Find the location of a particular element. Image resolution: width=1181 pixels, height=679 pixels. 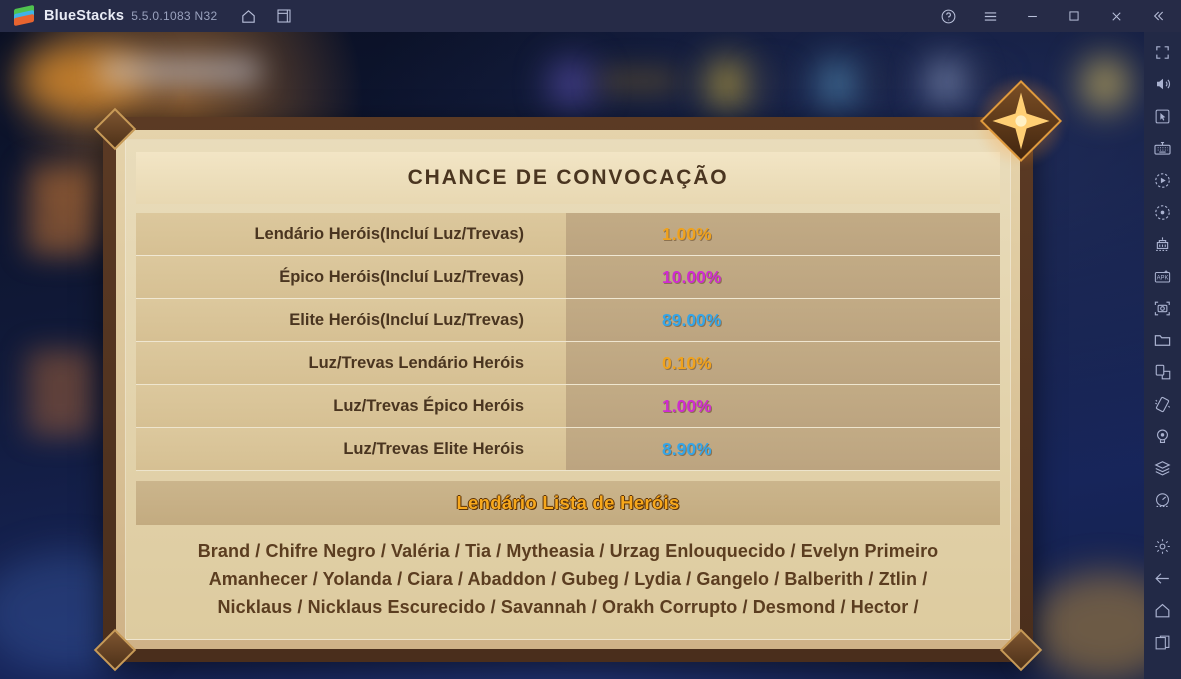

row-value: 8.90% is located at coordinates (783, 449).